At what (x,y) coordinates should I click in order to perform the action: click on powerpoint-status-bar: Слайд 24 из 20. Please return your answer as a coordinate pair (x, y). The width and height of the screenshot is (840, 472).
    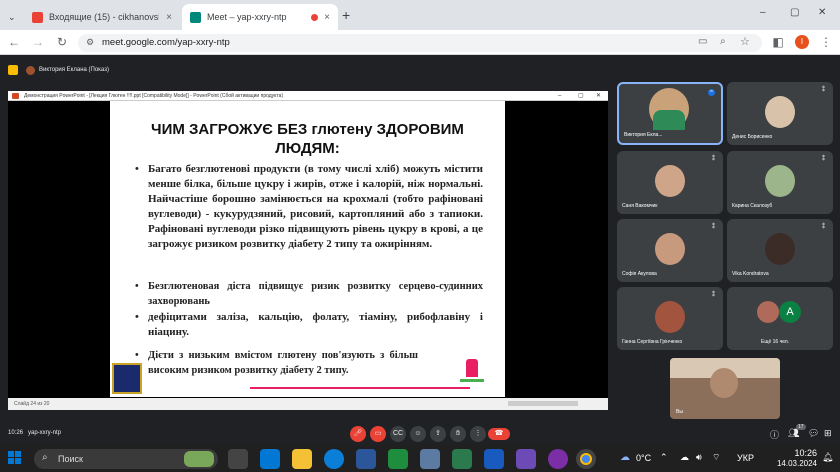
    Looking at the image, I should click on (308, 404).